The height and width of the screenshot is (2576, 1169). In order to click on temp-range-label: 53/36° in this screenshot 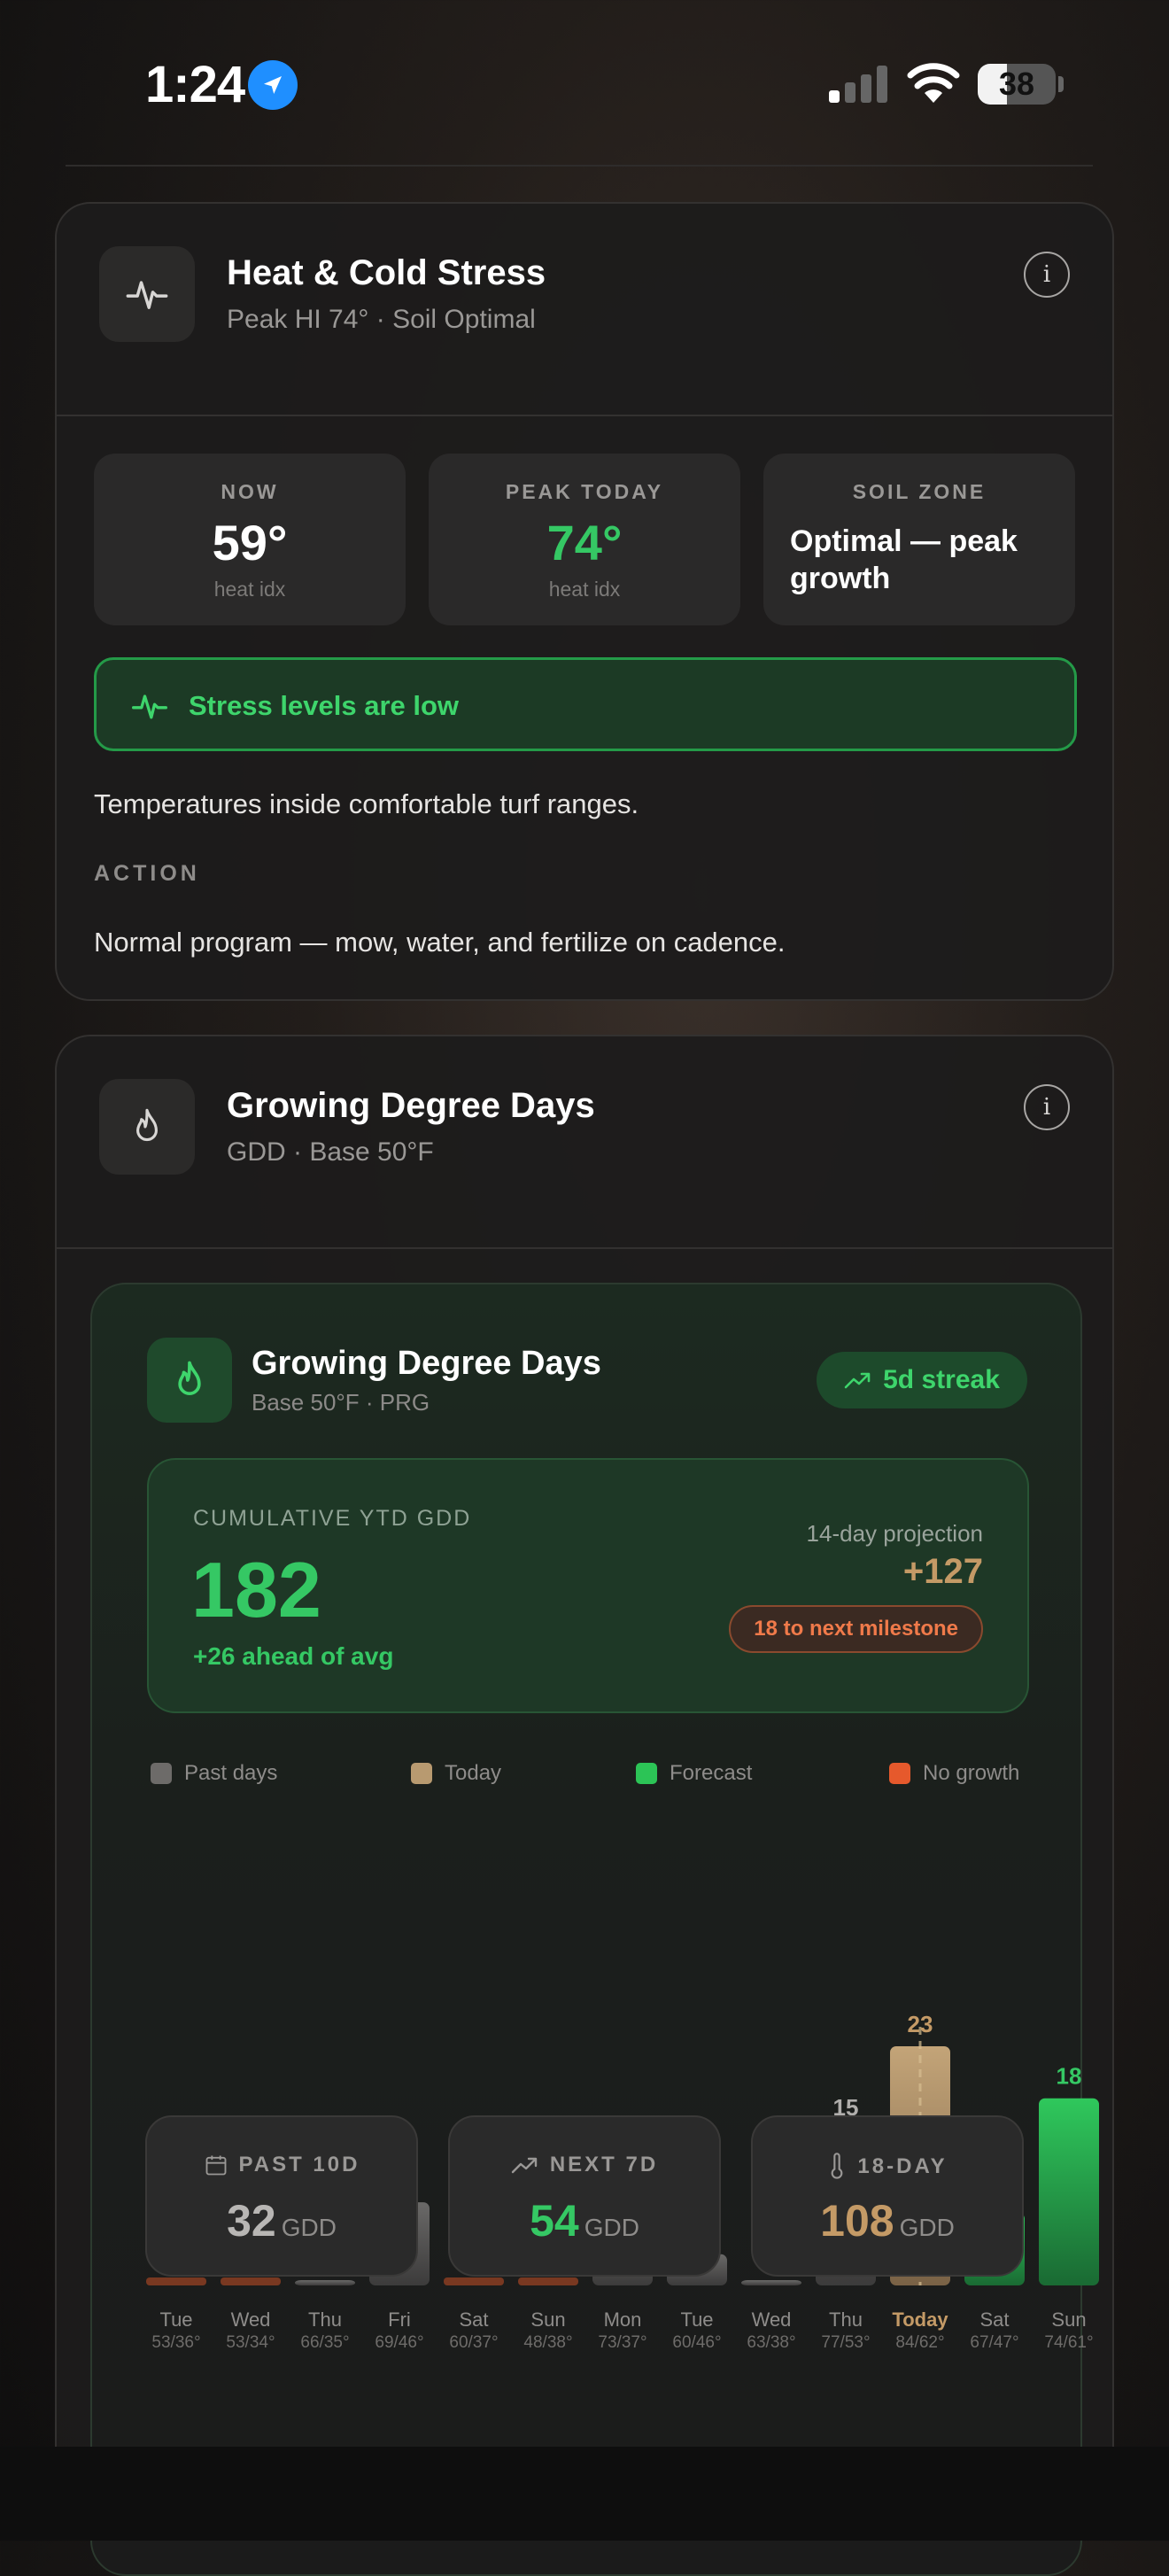, I will do `click(175, 2342)`.